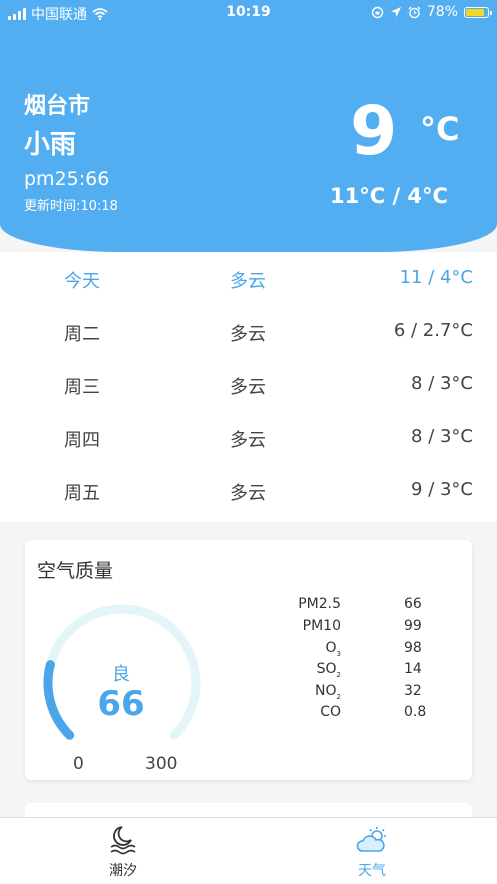  Describe the element at coordinates (413, 604) in the screenshot. I see `pollutant-value: 66` at that location.